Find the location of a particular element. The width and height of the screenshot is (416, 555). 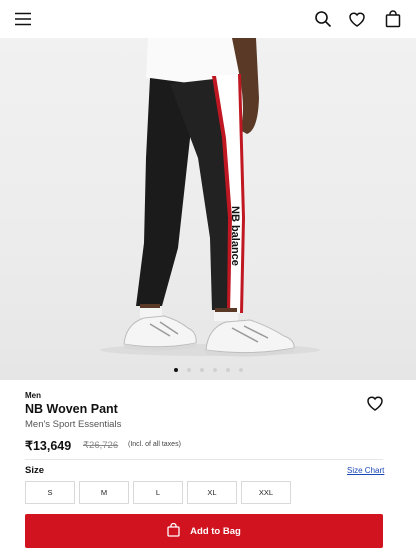

size-option-xl: XL is located at coordinates (212, 492).